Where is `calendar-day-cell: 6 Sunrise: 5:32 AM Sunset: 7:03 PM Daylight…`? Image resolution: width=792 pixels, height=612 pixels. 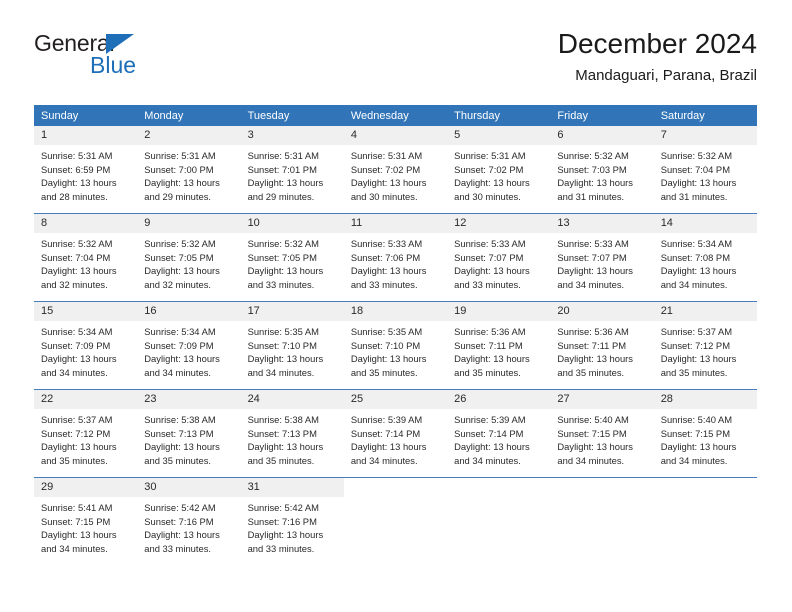
calendar-day-cell: 6 Sunrise: 5:32 AM Sunset: 7:03 PM Daylight… is located at coordinates (602, 170).